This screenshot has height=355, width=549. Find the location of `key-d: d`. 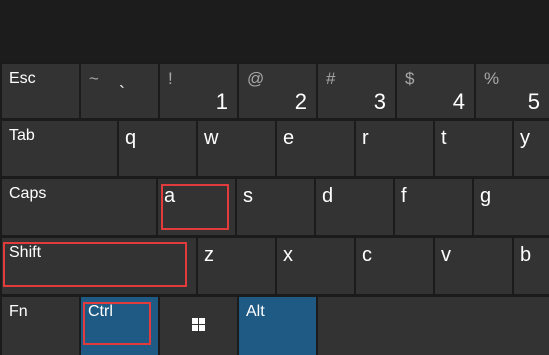

key-d: d is located at coordinates (354, 207).